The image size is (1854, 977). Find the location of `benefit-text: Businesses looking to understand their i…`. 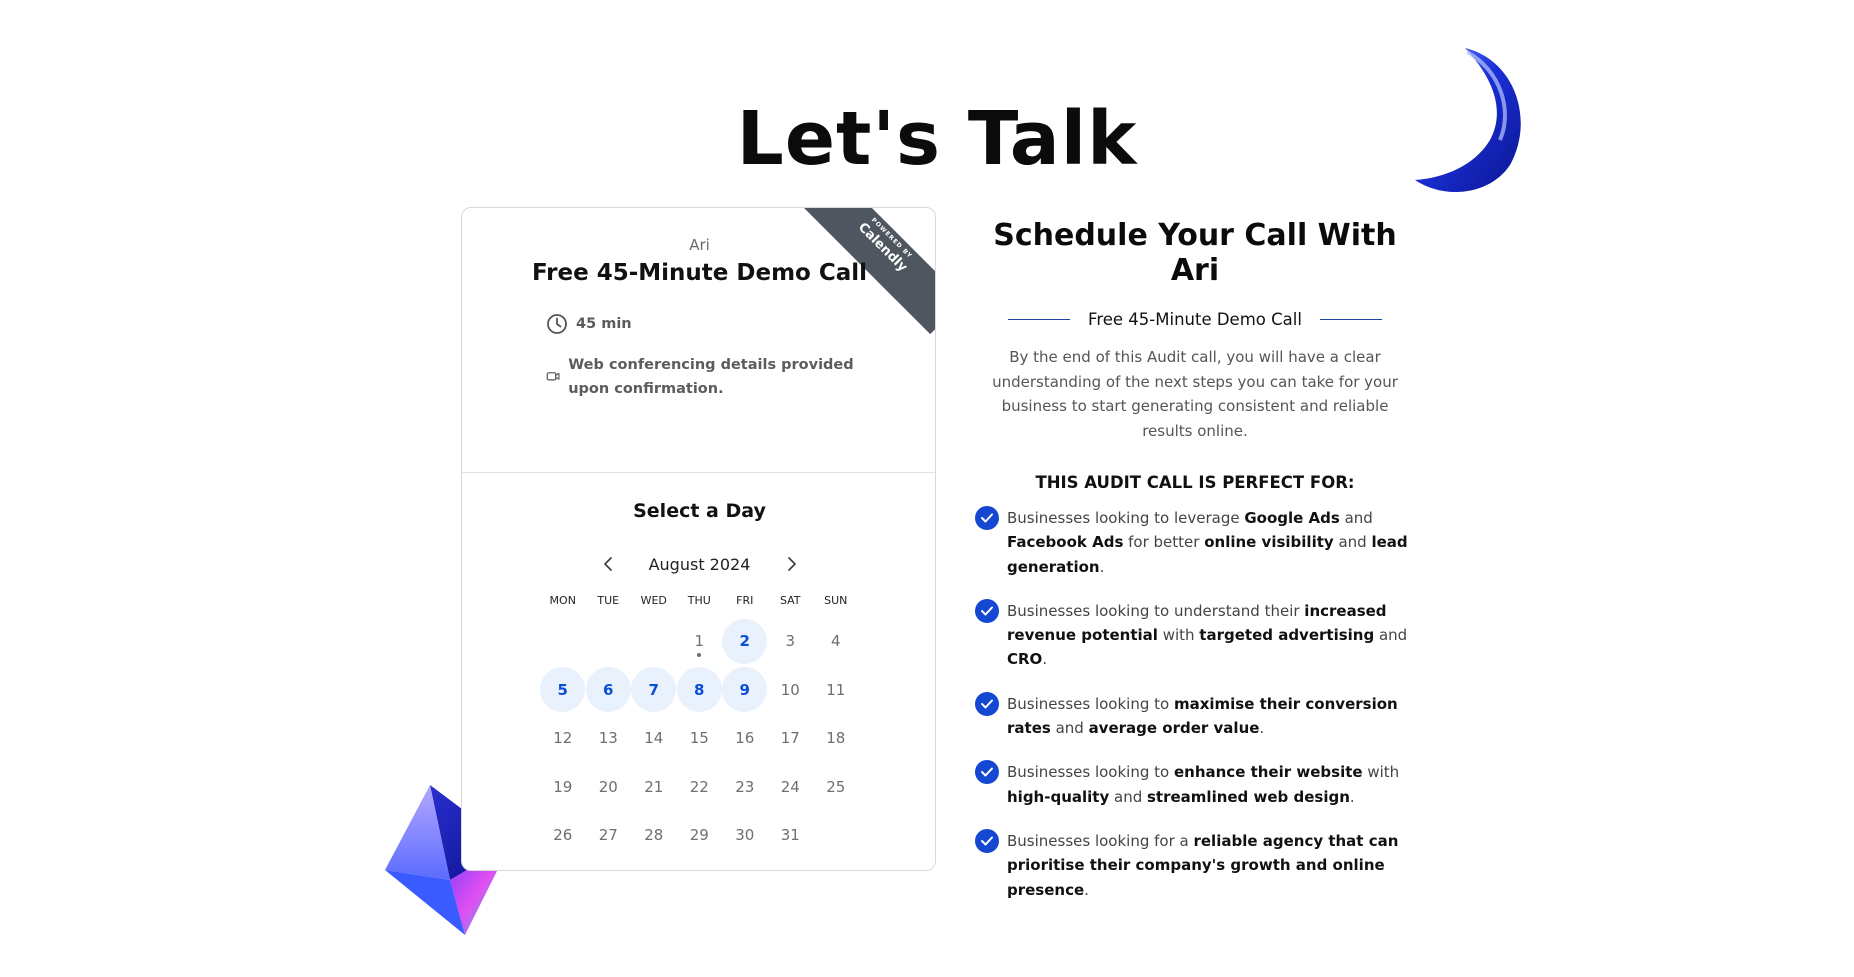

benefit-text: Businesses looking to understand their i… is located at coordinates (1223, 635).